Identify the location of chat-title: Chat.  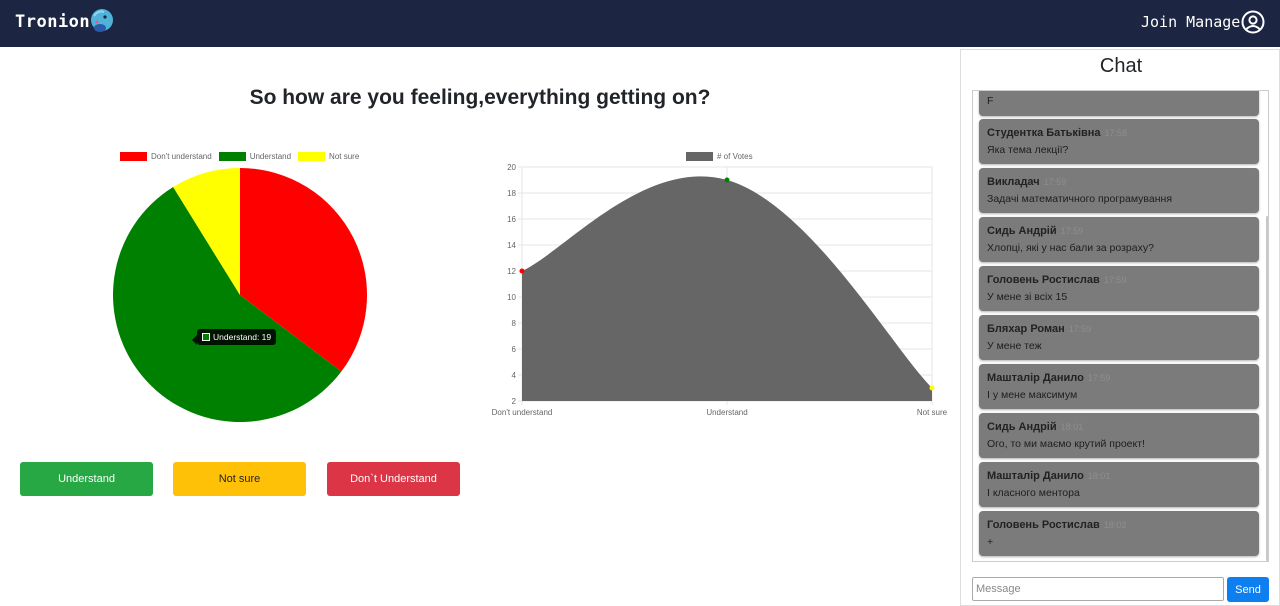
(1121, 66).